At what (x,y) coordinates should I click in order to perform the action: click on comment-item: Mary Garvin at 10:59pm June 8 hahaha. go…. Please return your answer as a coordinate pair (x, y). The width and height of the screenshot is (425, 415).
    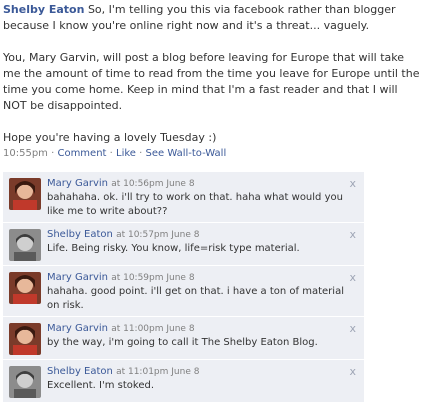
    Looking at the image, I should click on (183, 291).